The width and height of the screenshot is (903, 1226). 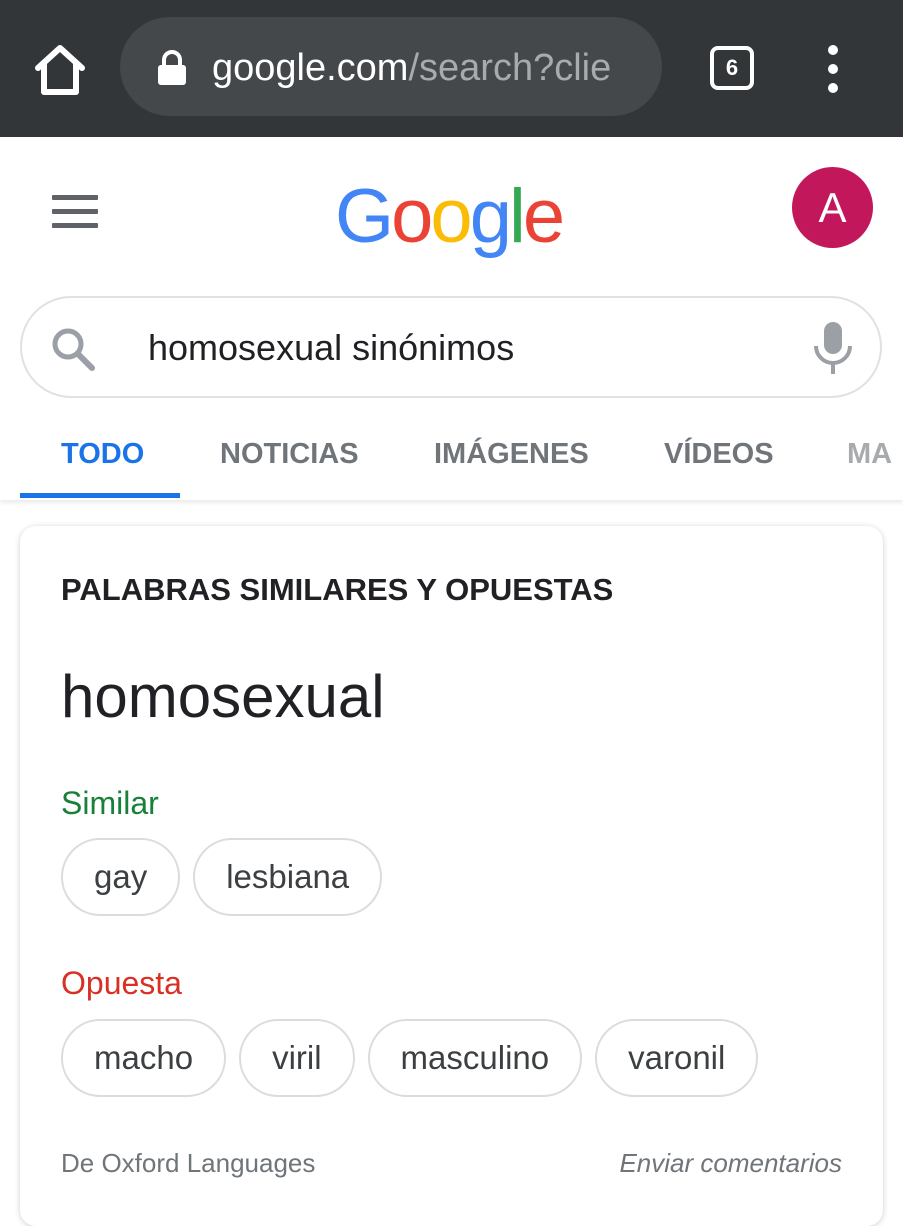 What do you see at coordinates (364, 216) in the screenshot?
I see `logo-letter: G` at bounding box center [364, 216].